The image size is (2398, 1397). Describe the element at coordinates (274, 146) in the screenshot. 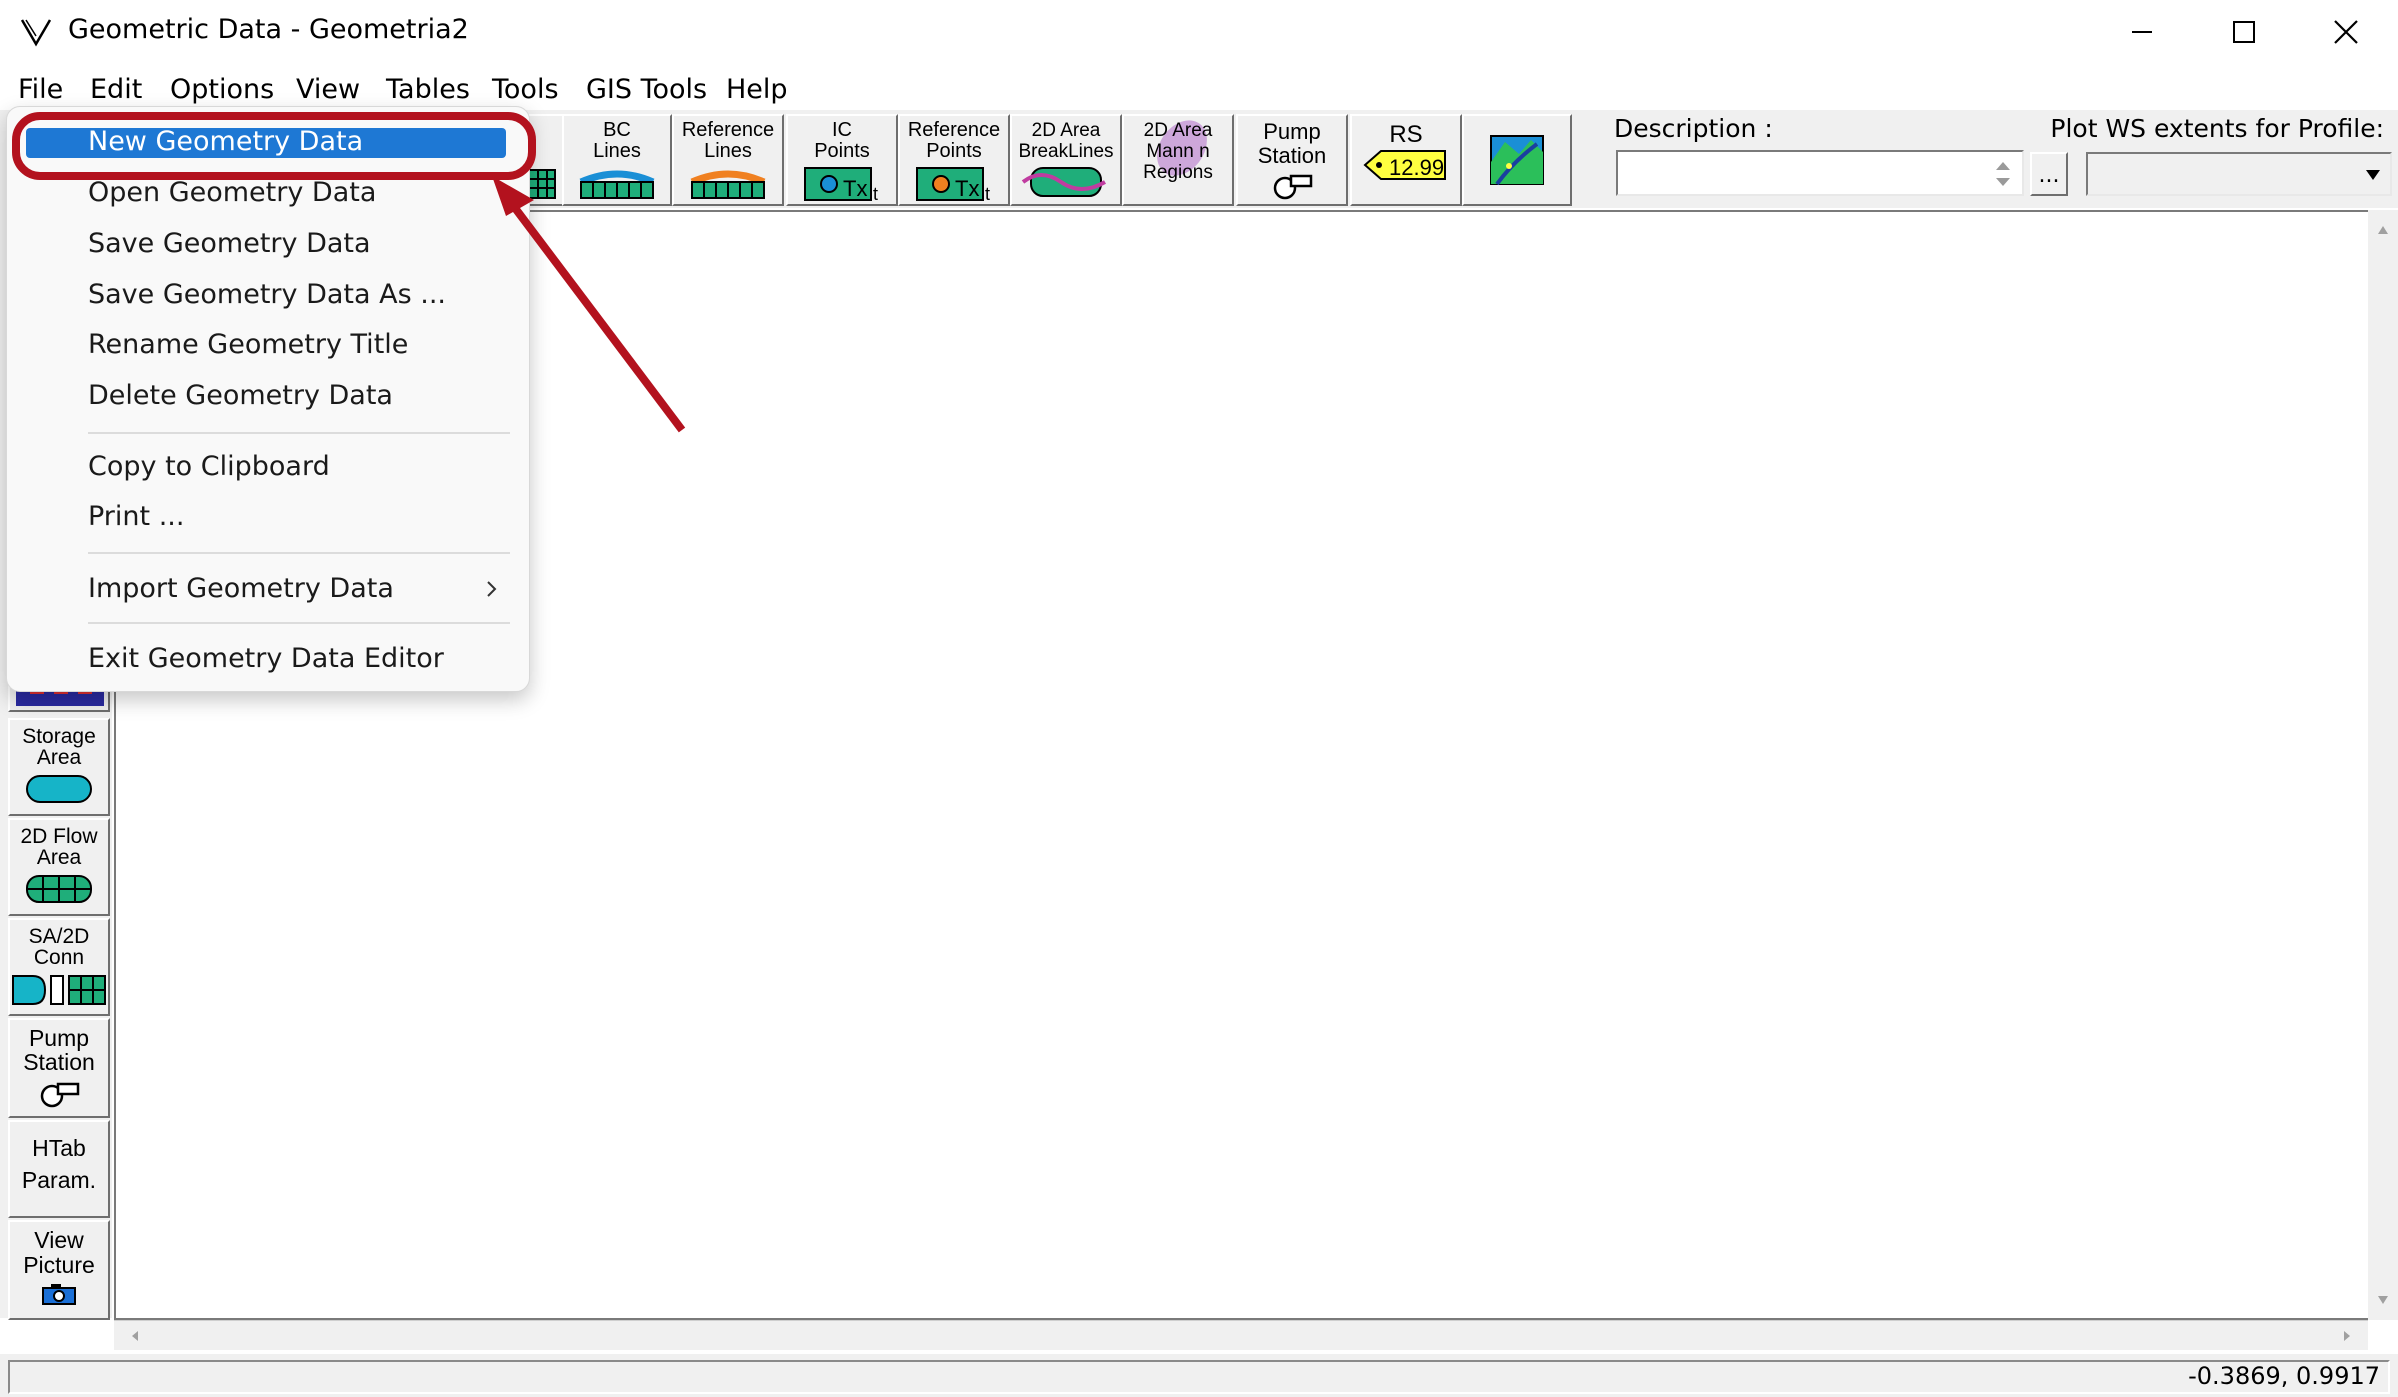

I see `annotation-outline` at that location.